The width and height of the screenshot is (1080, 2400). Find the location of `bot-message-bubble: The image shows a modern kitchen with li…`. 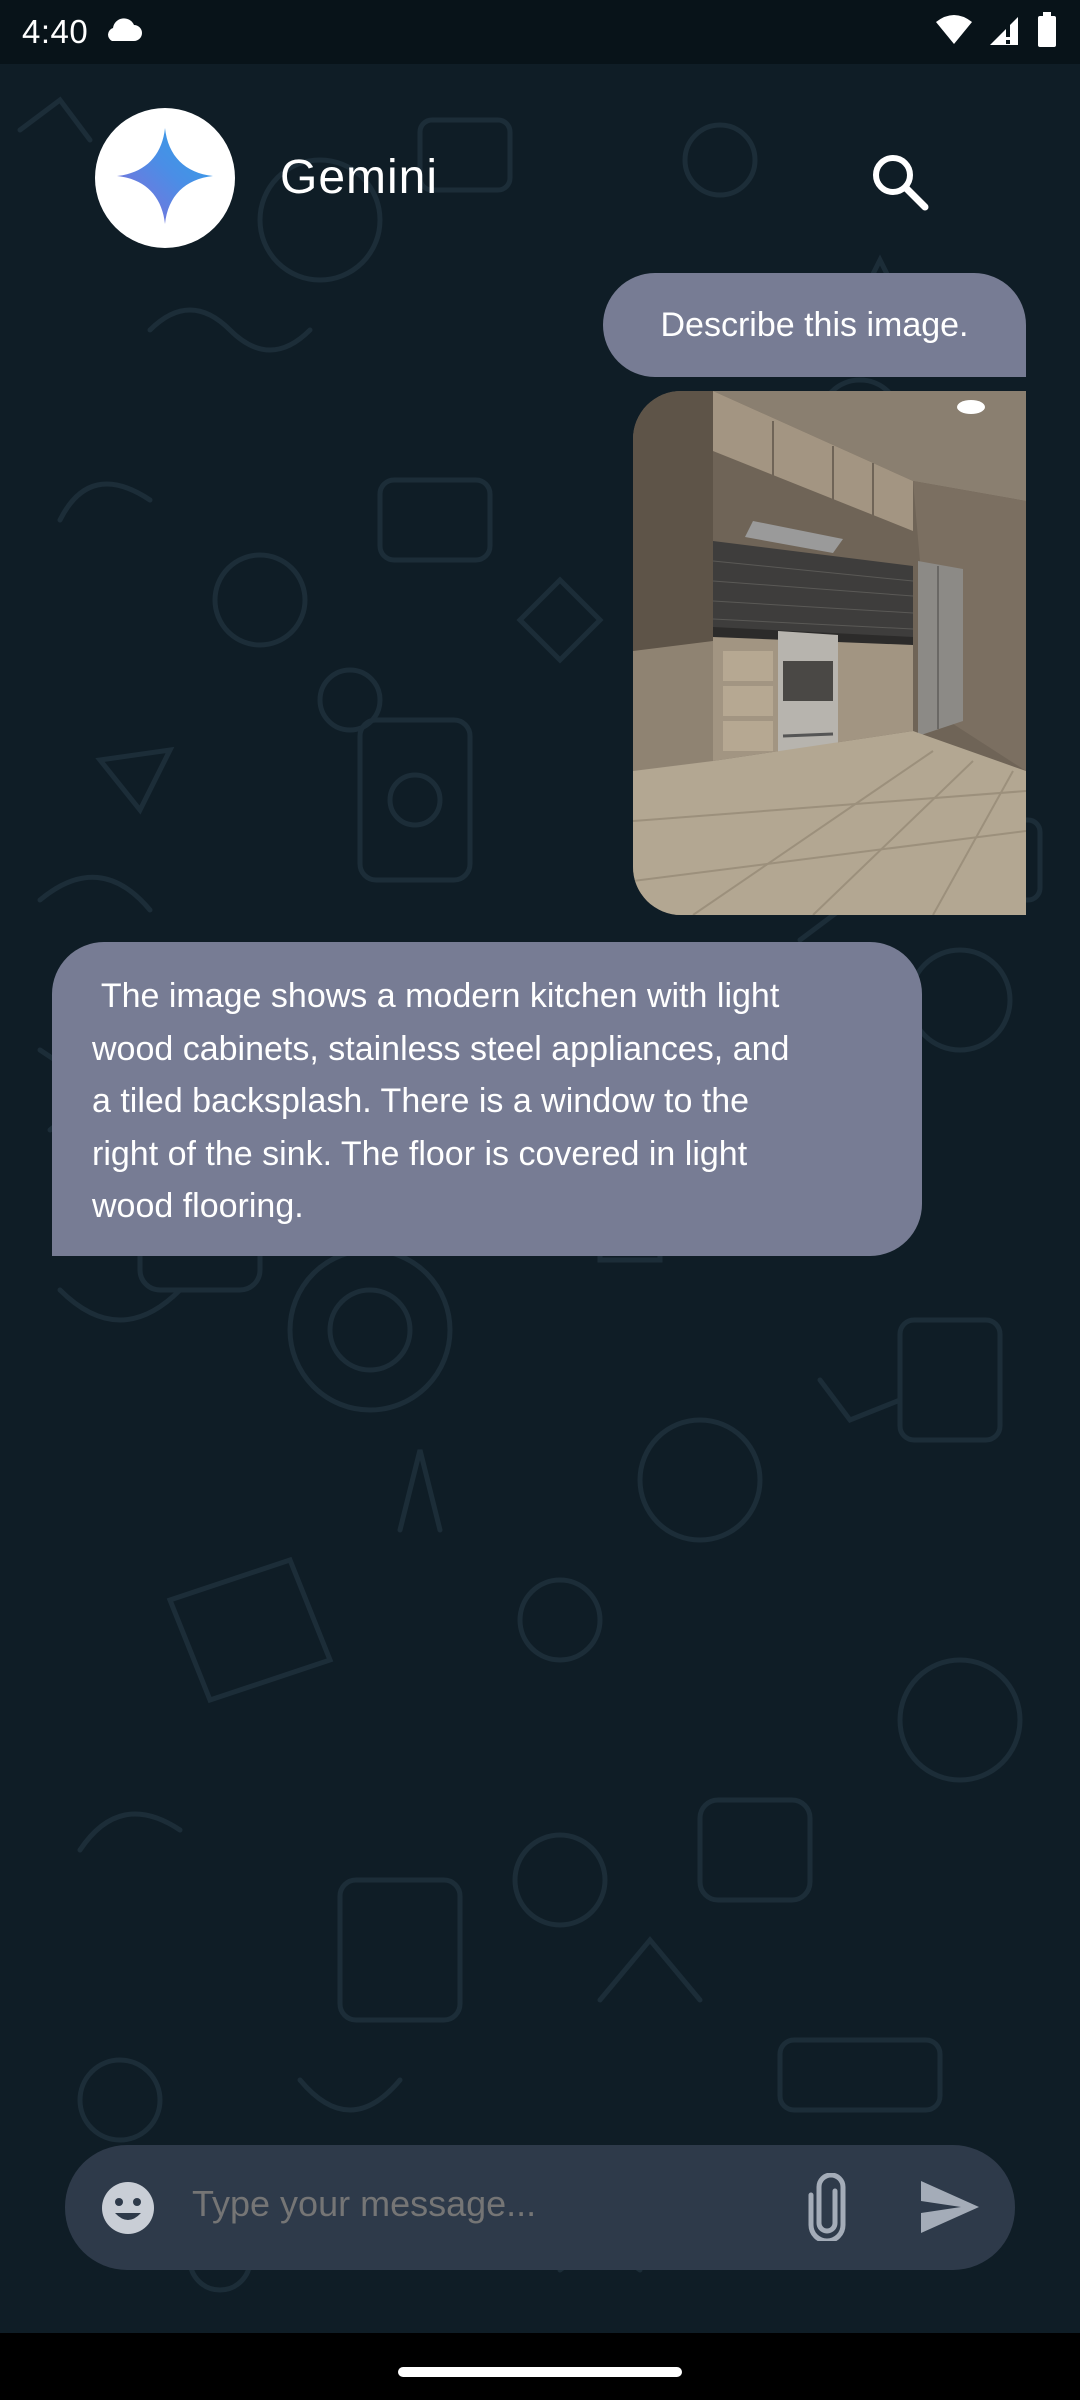

bot-message-bubble: The image shows a modern kitchen with li… is located at coordinates (487, 1099).